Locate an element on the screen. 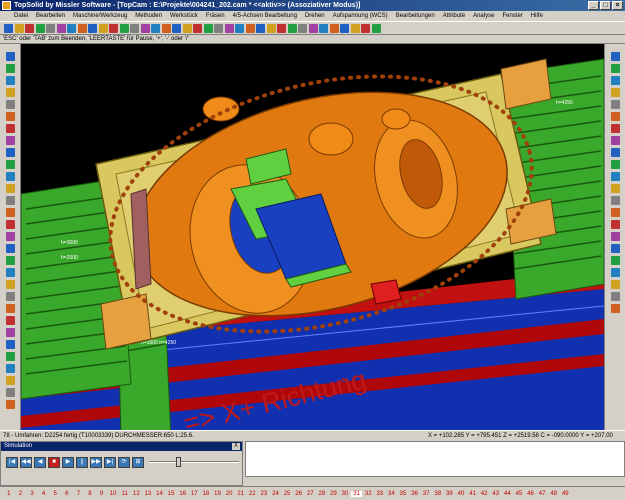  page-number: 3 is located at coordinates (32, 494).